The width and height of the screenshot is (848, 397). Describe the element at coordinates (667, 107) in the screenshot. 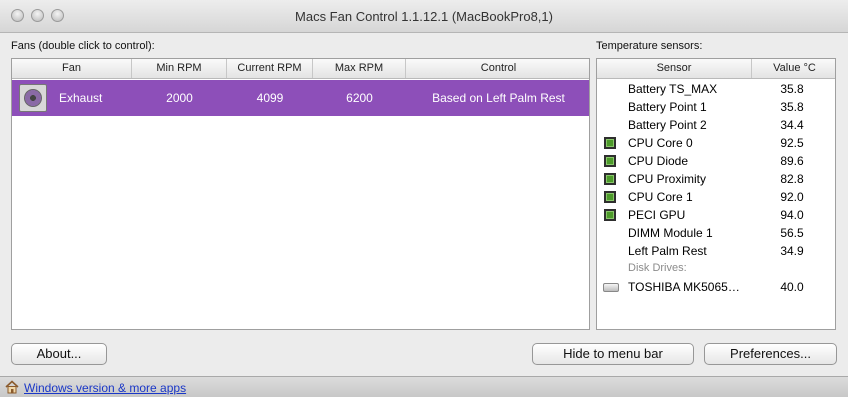

I see `sensor-name: Battery Point 1` at that location.